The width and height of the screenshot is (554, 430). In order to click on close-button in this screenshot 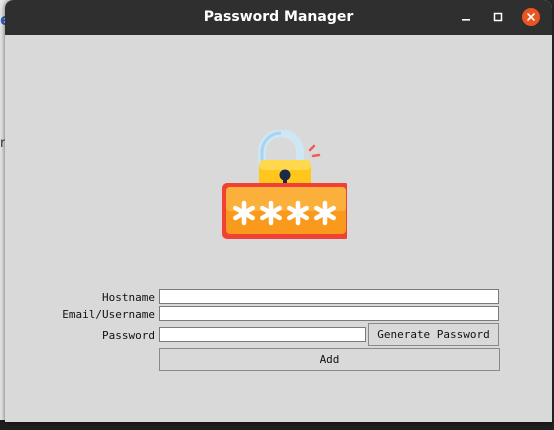, I will do `click(531, 17)`.